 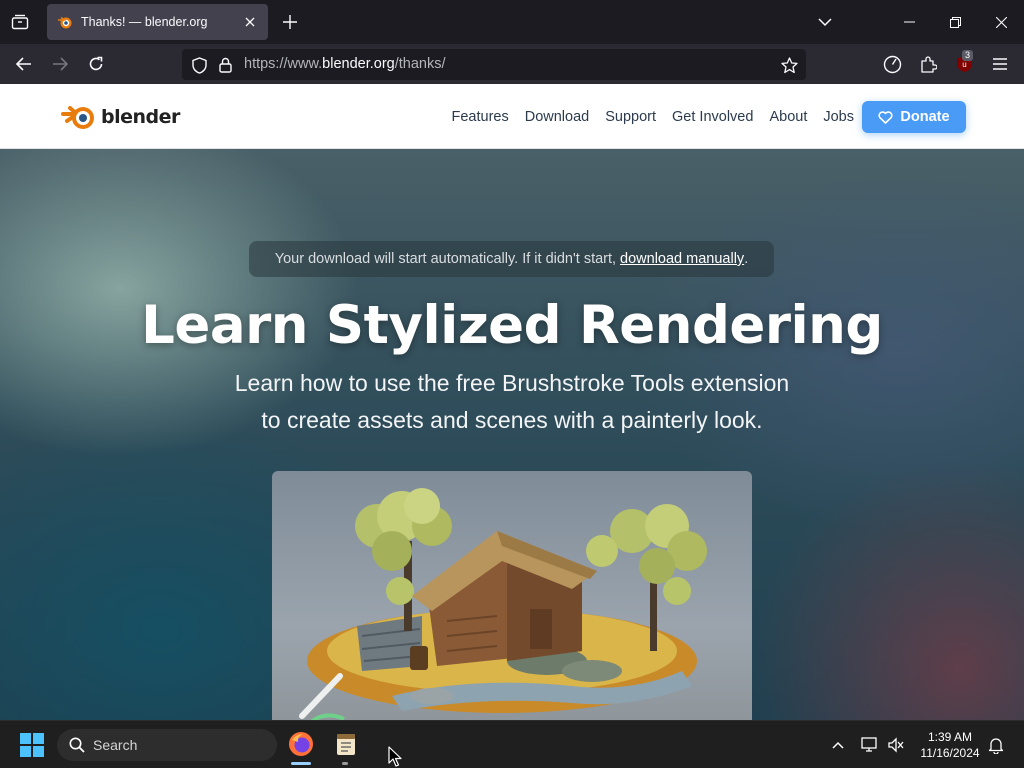 I want to click on app-menu-icon, so click(x=1000, y=64).